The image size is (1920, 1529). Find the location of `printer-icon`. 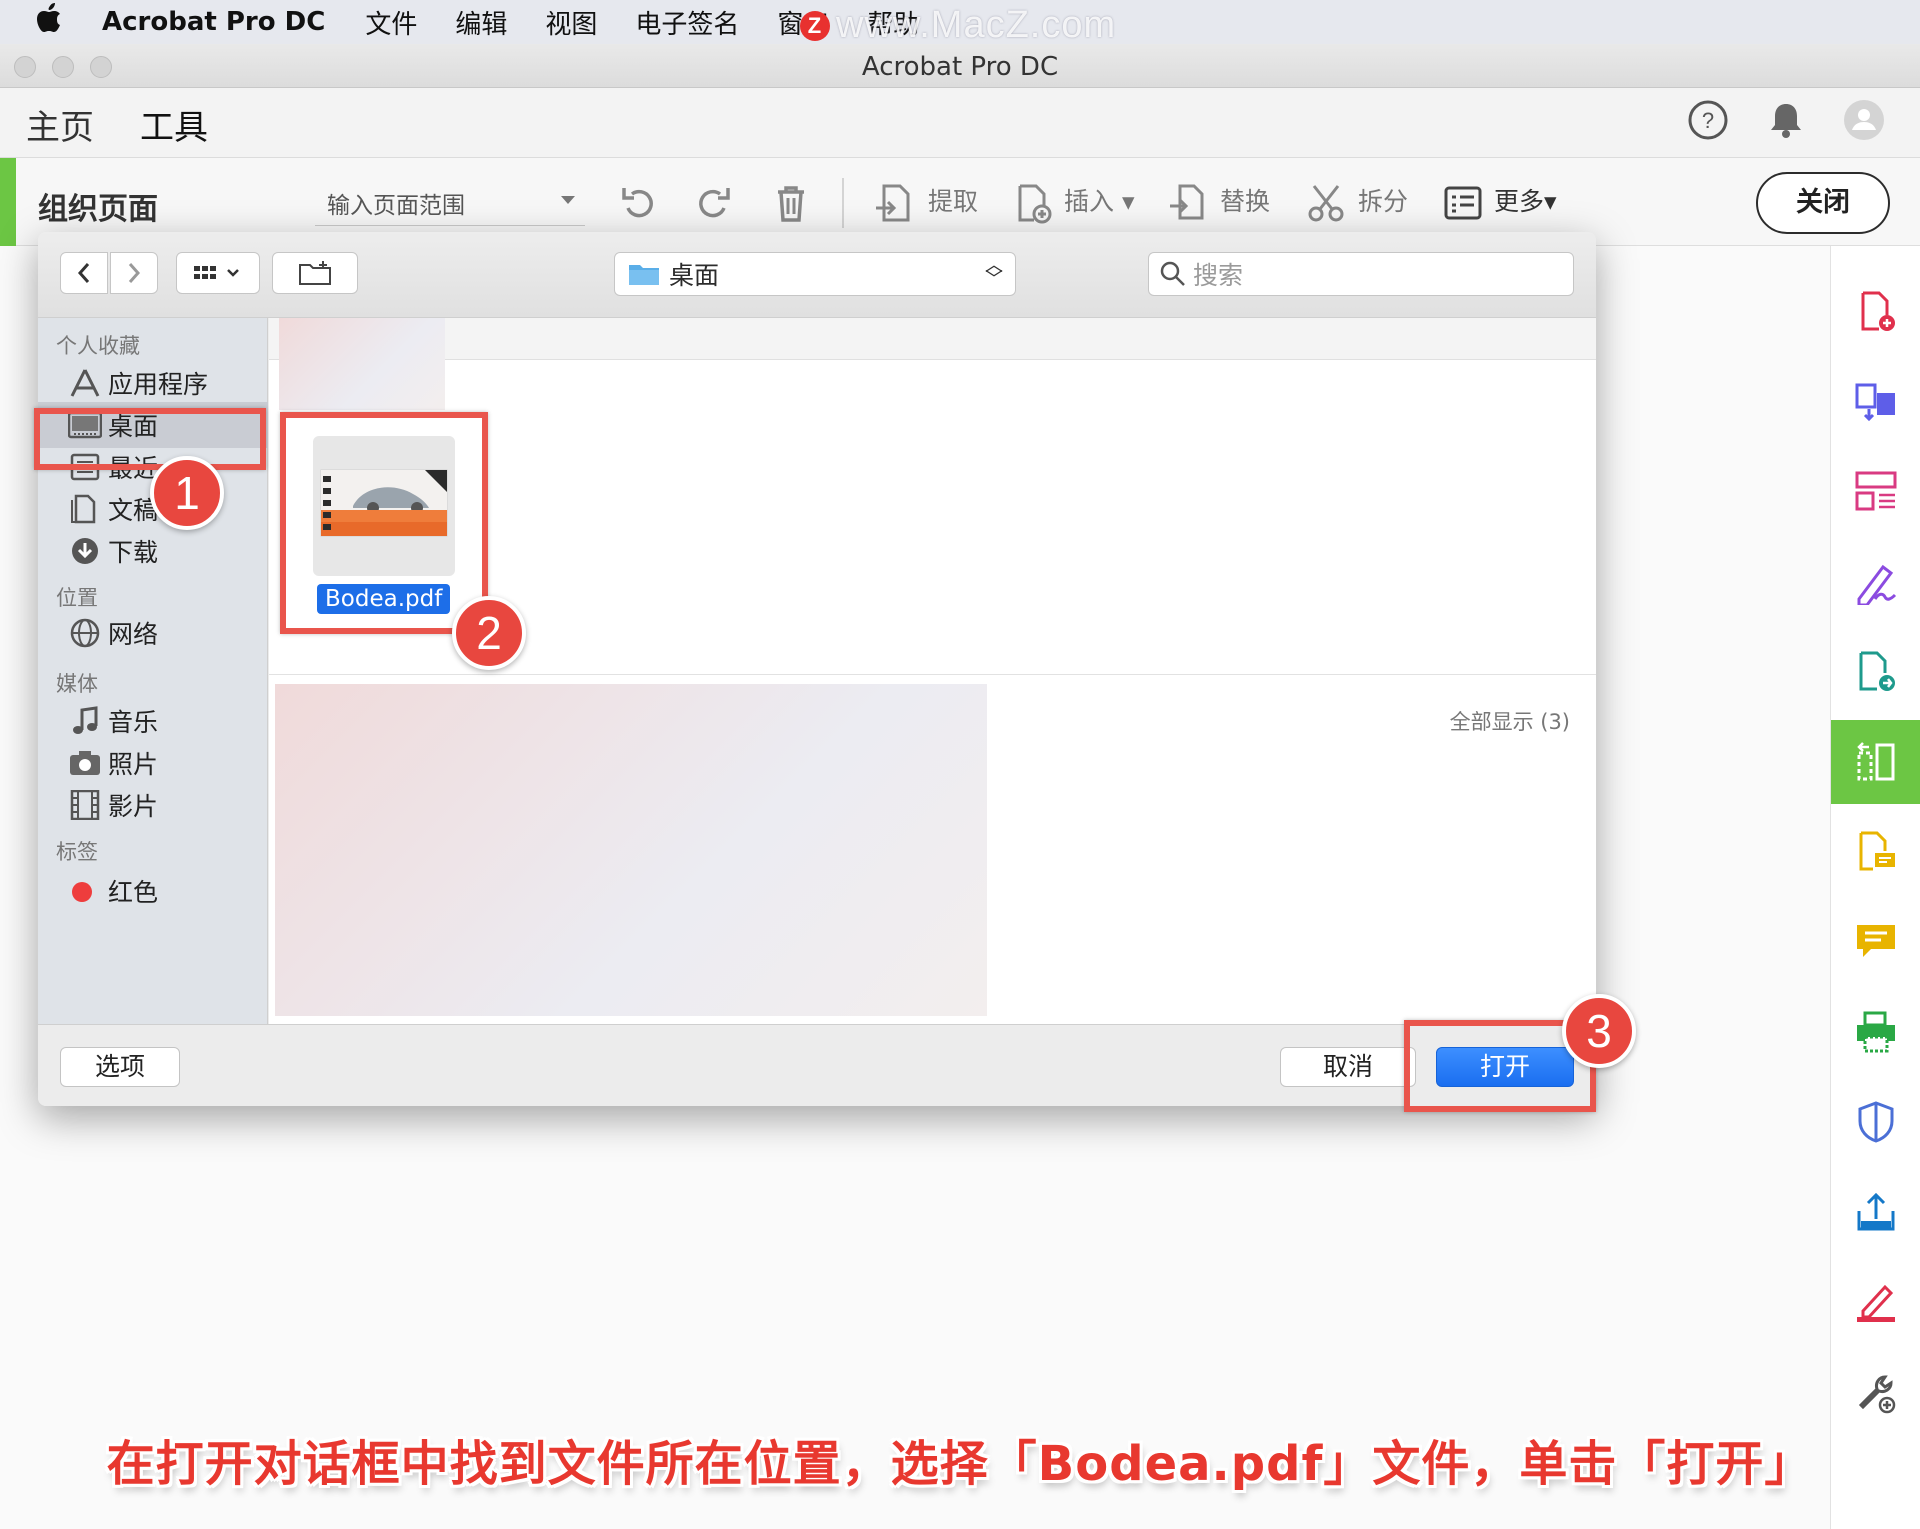

printer-icon is located at coordinates (1876, 1032).